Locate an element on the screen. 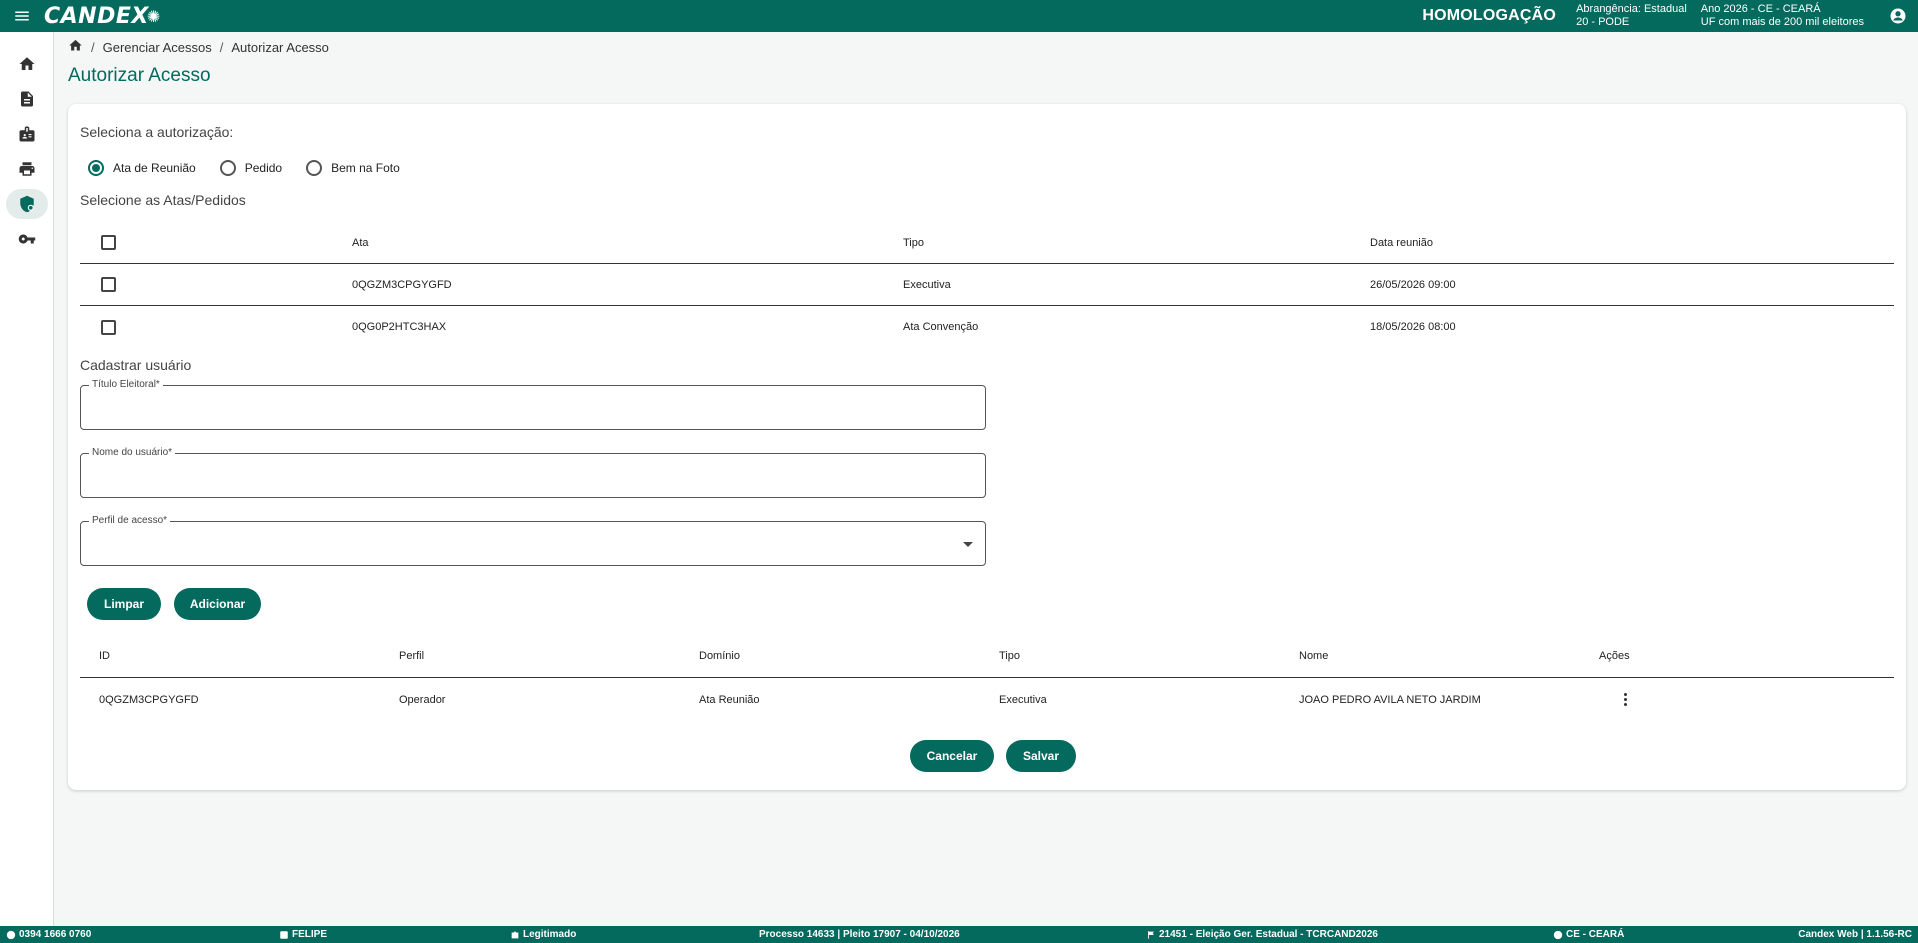 The height and width of the screenshot is (943, 1918). column-header-id: ID is located at coordinates (104, 655).